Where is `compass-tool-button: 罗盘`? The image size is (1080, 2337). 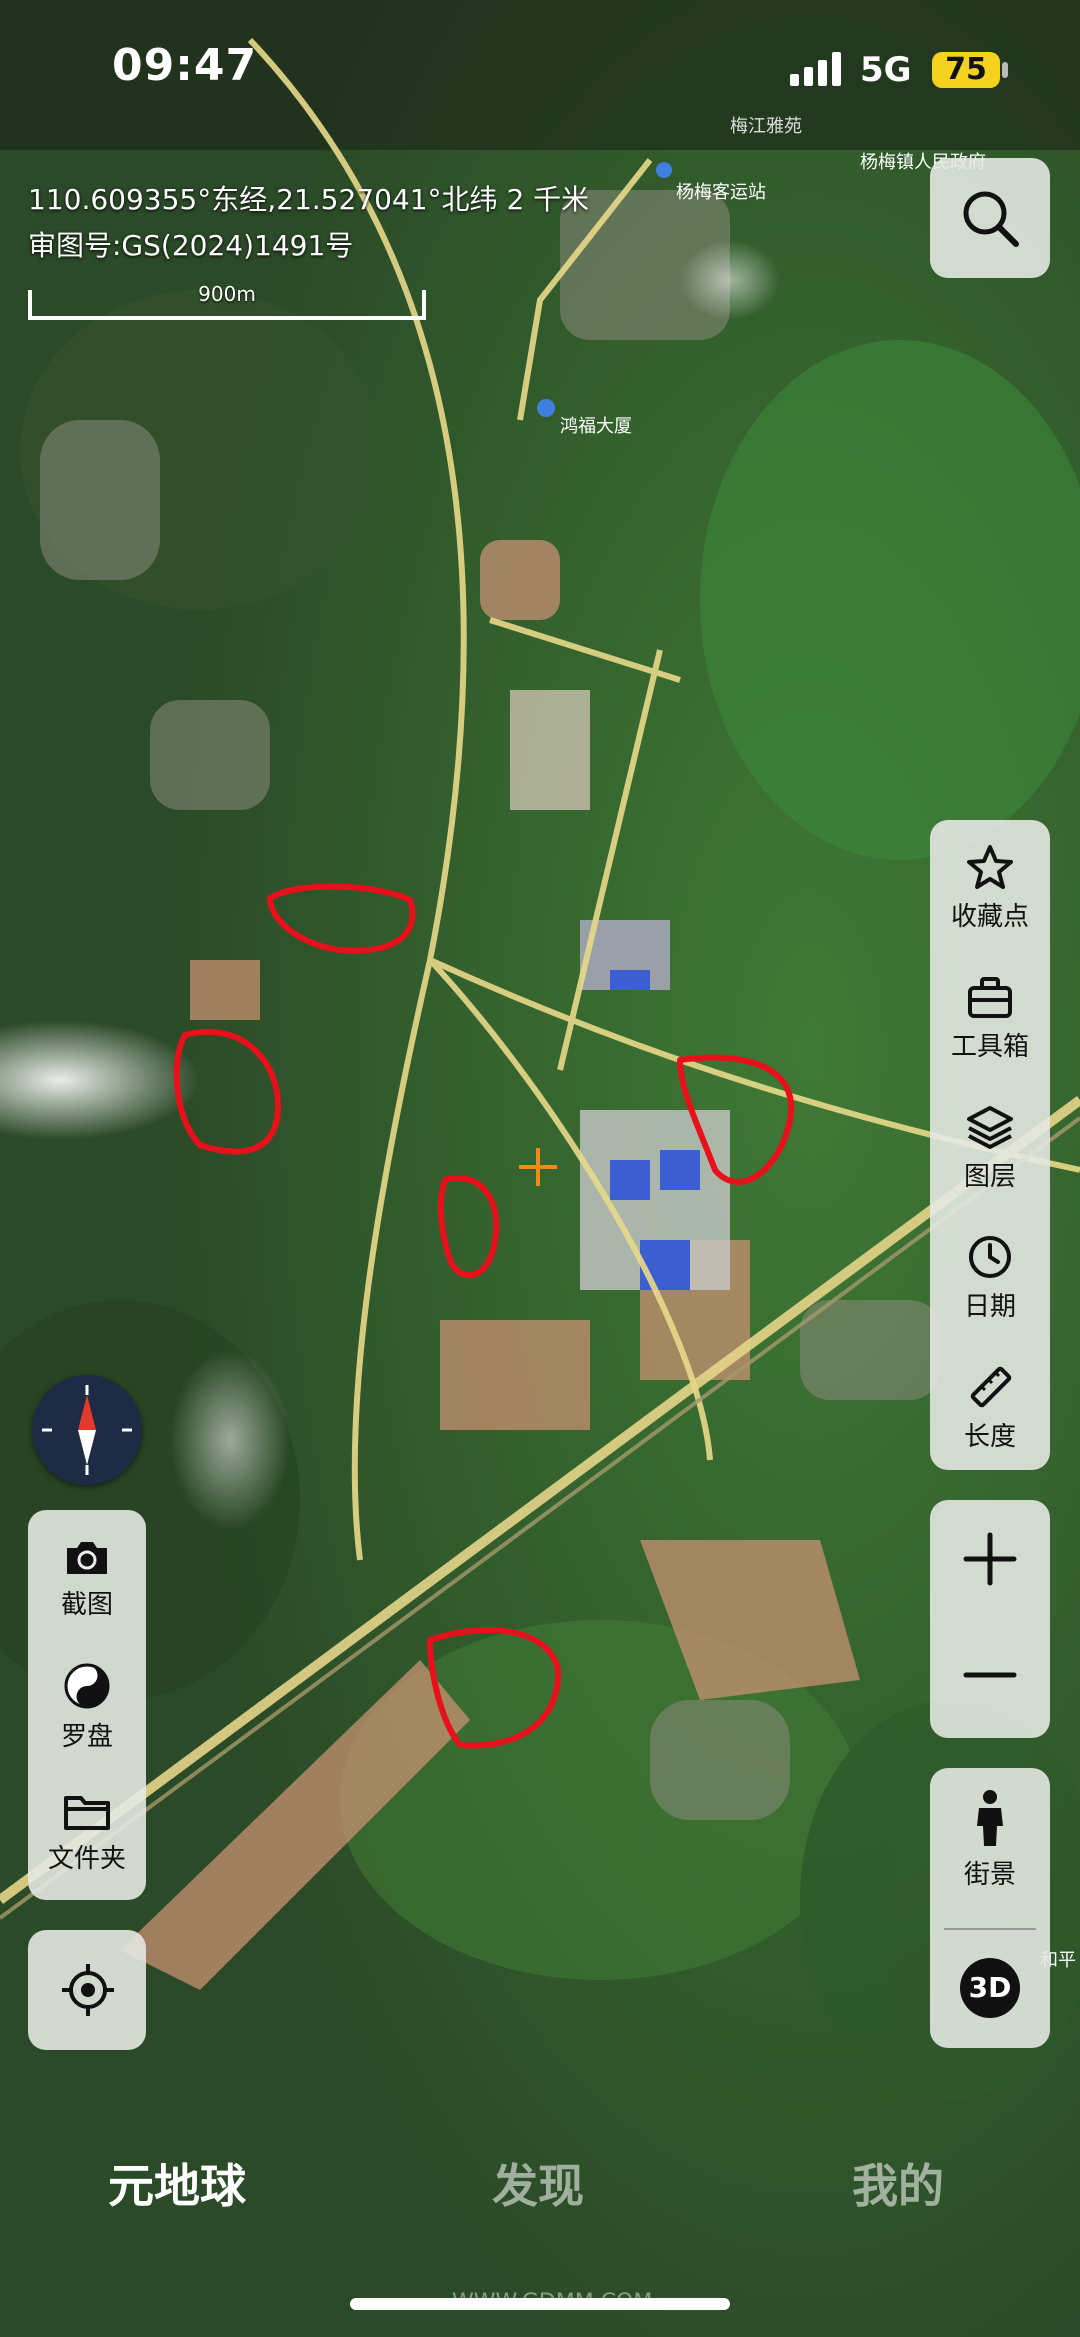
compass-tool-button: 罗盘 is located at coordinates (87, 1707).